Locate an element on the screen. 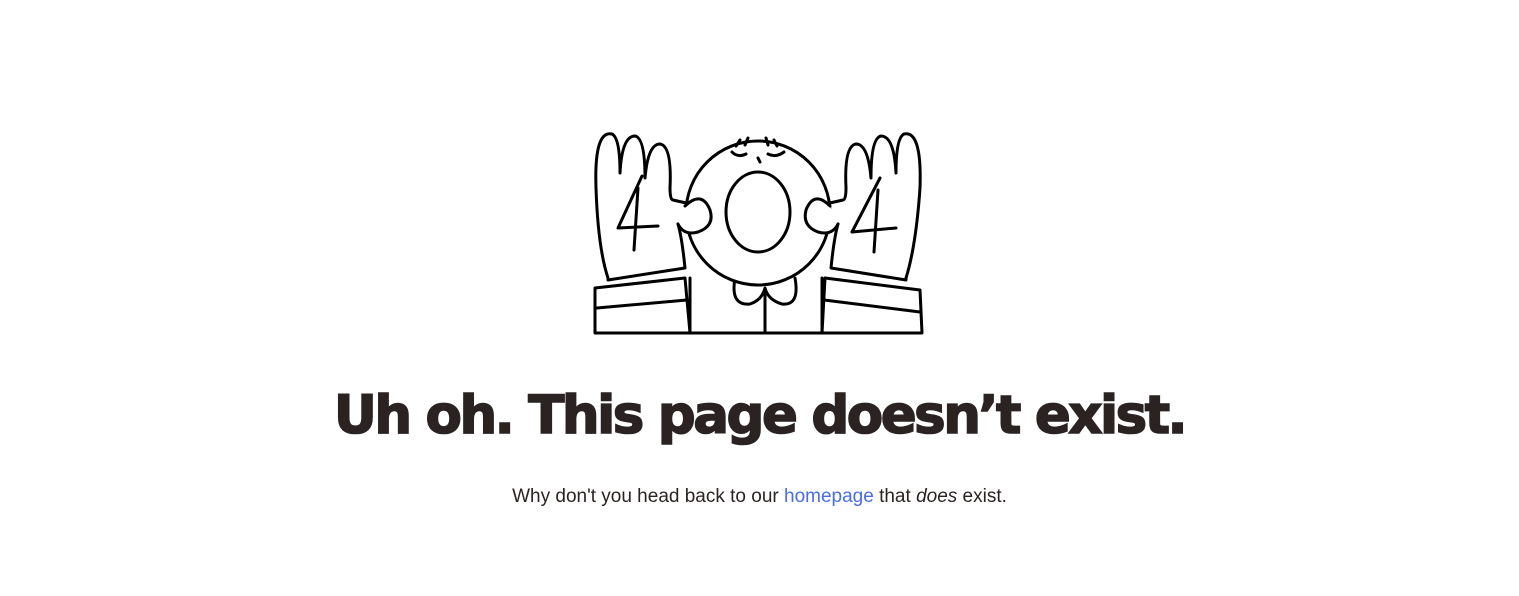 The width and height of the screenshot is (1519, 596). message-emphasis: does is located at coordinates (937, 496).